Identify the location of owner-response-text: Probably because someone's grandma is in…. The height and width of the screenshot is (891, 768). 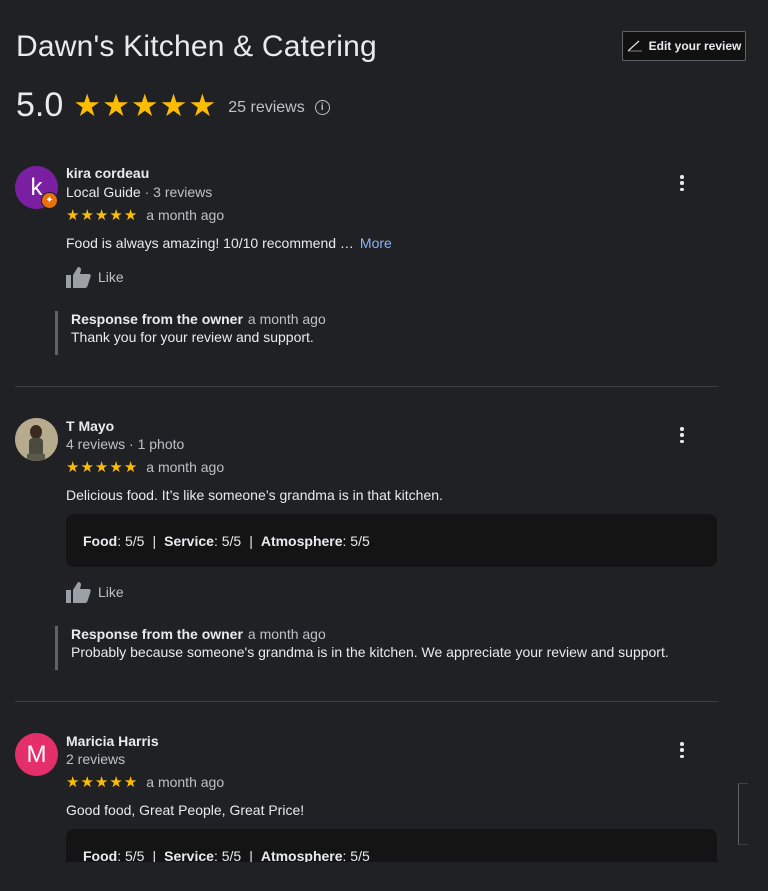
(370, 652).